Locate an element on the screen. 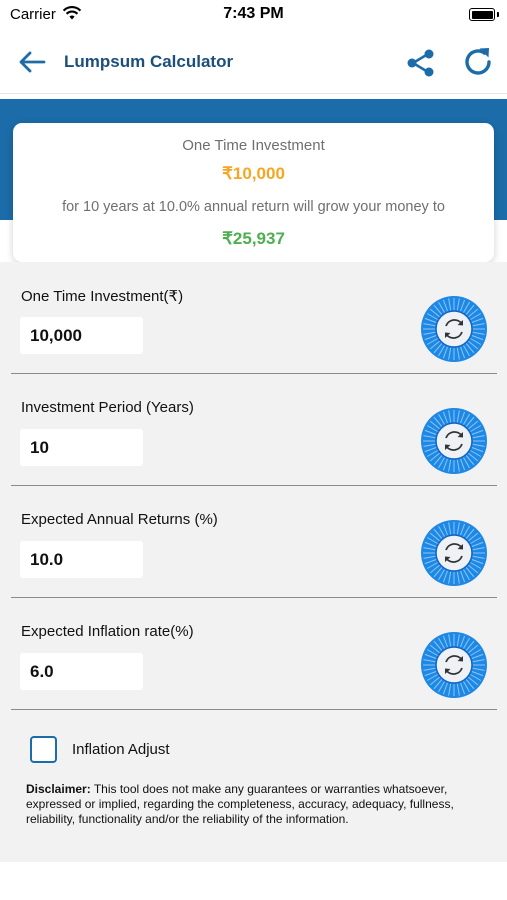  summary-investment-amount: ₹10,000 is located at coordinates (253, 173).